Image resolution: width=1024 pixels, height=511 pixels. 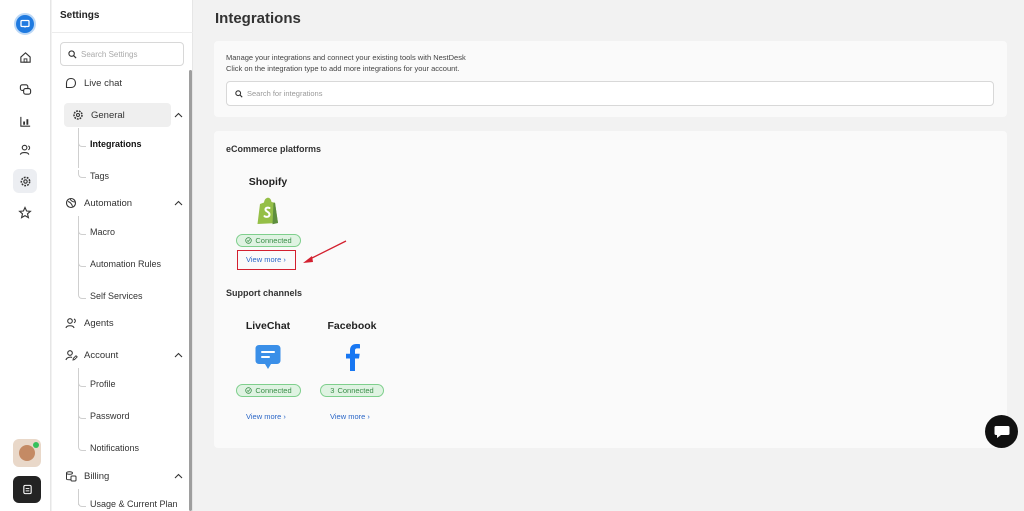 What do you see at coordinates (268, 357) in the screenshot?
I see `livechat-logo-icon` at bounding box center [268, 357].